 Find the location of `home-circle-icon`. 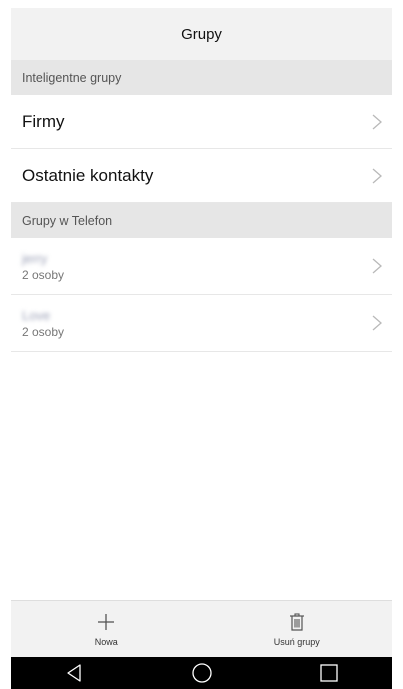

home-circle-icon is located at coordinates (201, 673).